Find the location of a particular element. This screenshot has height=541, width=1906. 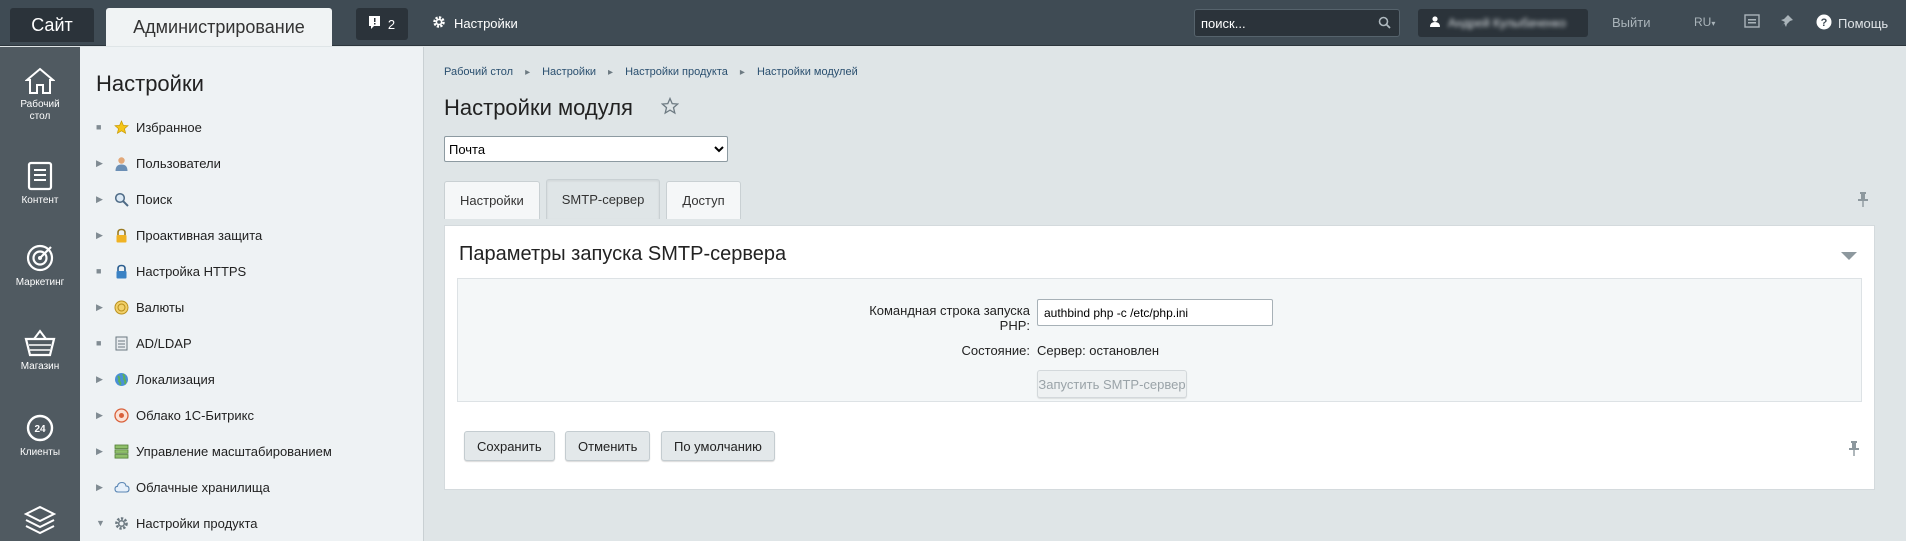

cloud-icon is located at coordinates (125, 487).